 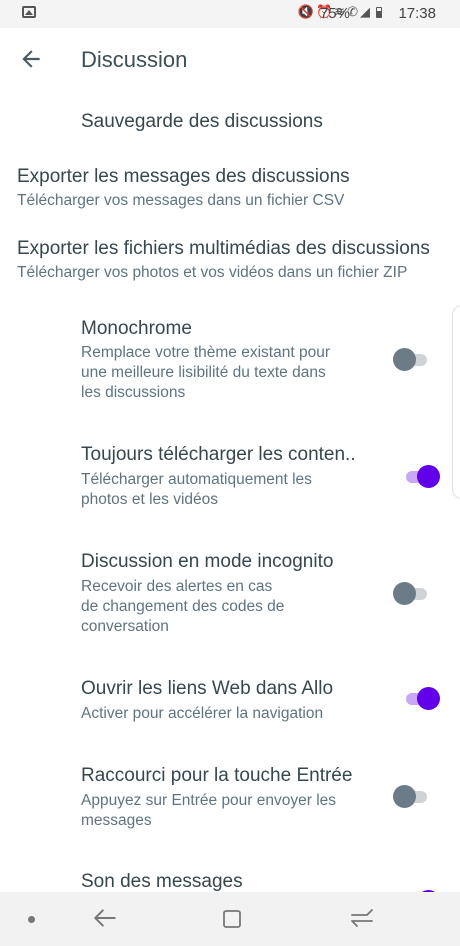 What do you see at coordinates (125, 626) in the screenshot?
I see `setting-subtitle-line: conversation` at bounding box center [125, 626].